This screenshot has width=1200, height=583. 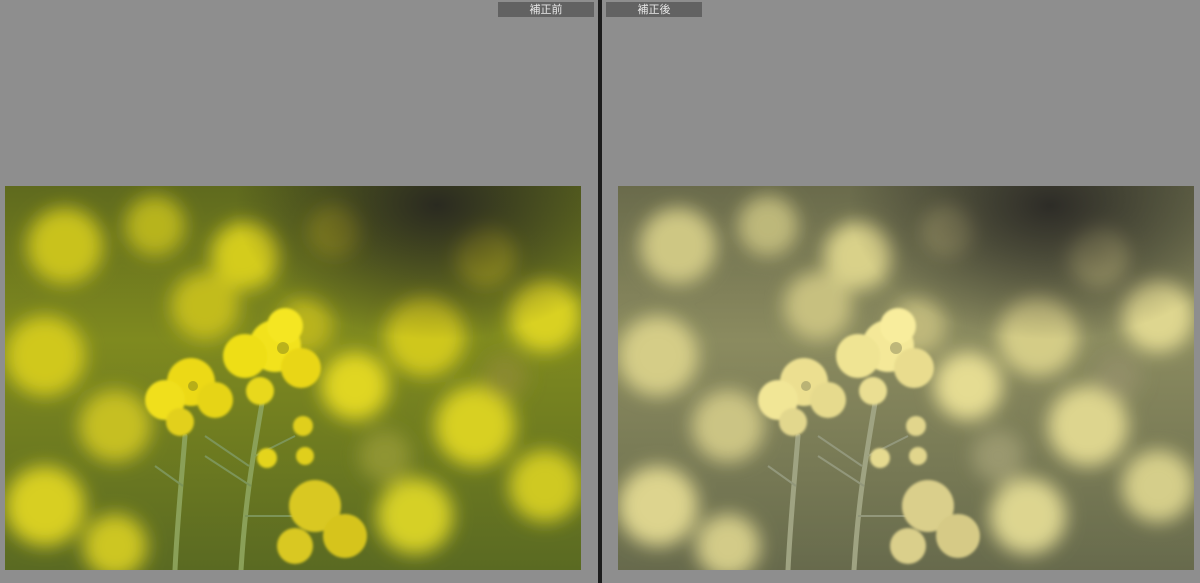 I want to click on before-label: 補正前, so click(x=546, y=9).